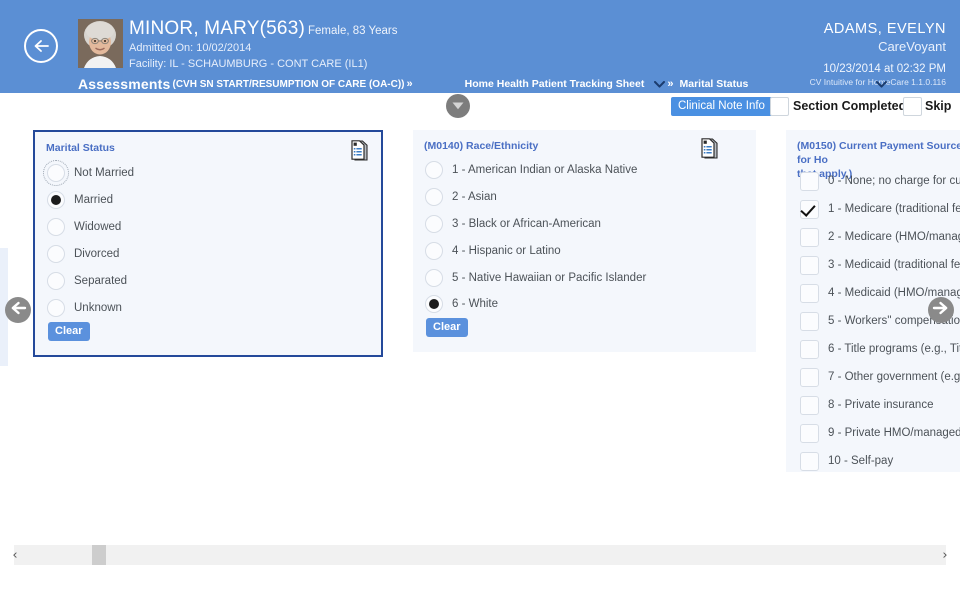  I want to click on checkbox-medicare-hmo, so click(809, 237).